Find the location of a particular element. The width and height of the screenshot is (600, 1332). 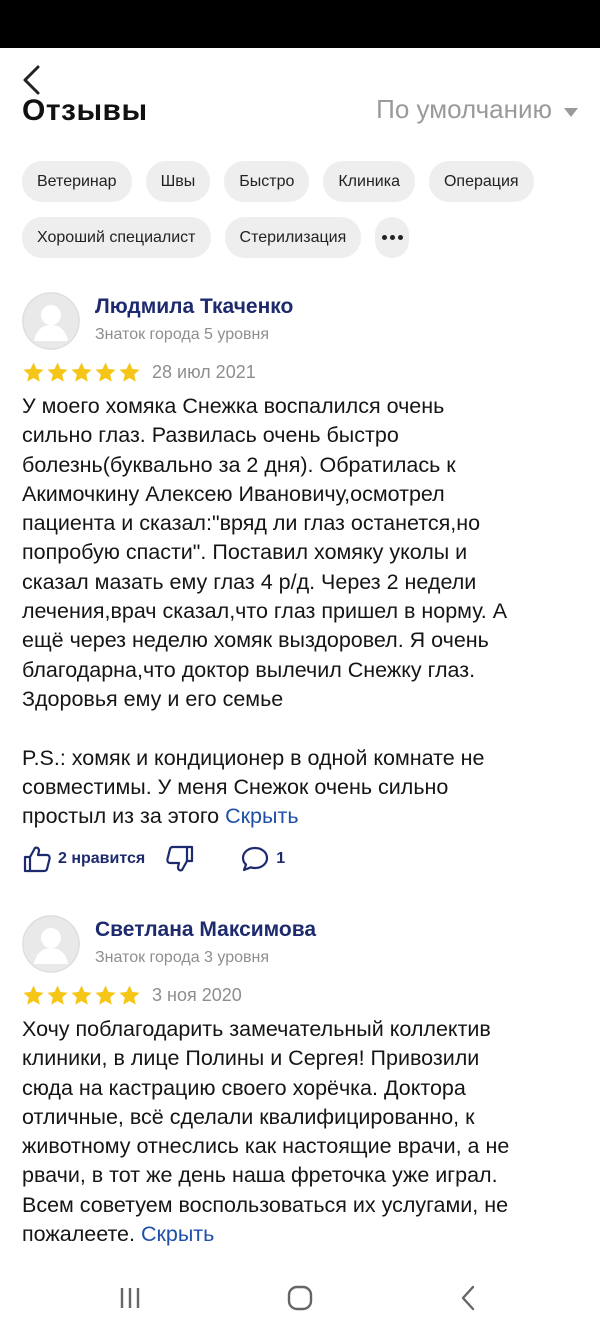

chip-row: Хороший специалист Стерилизация is located at coordinates (302, 237).